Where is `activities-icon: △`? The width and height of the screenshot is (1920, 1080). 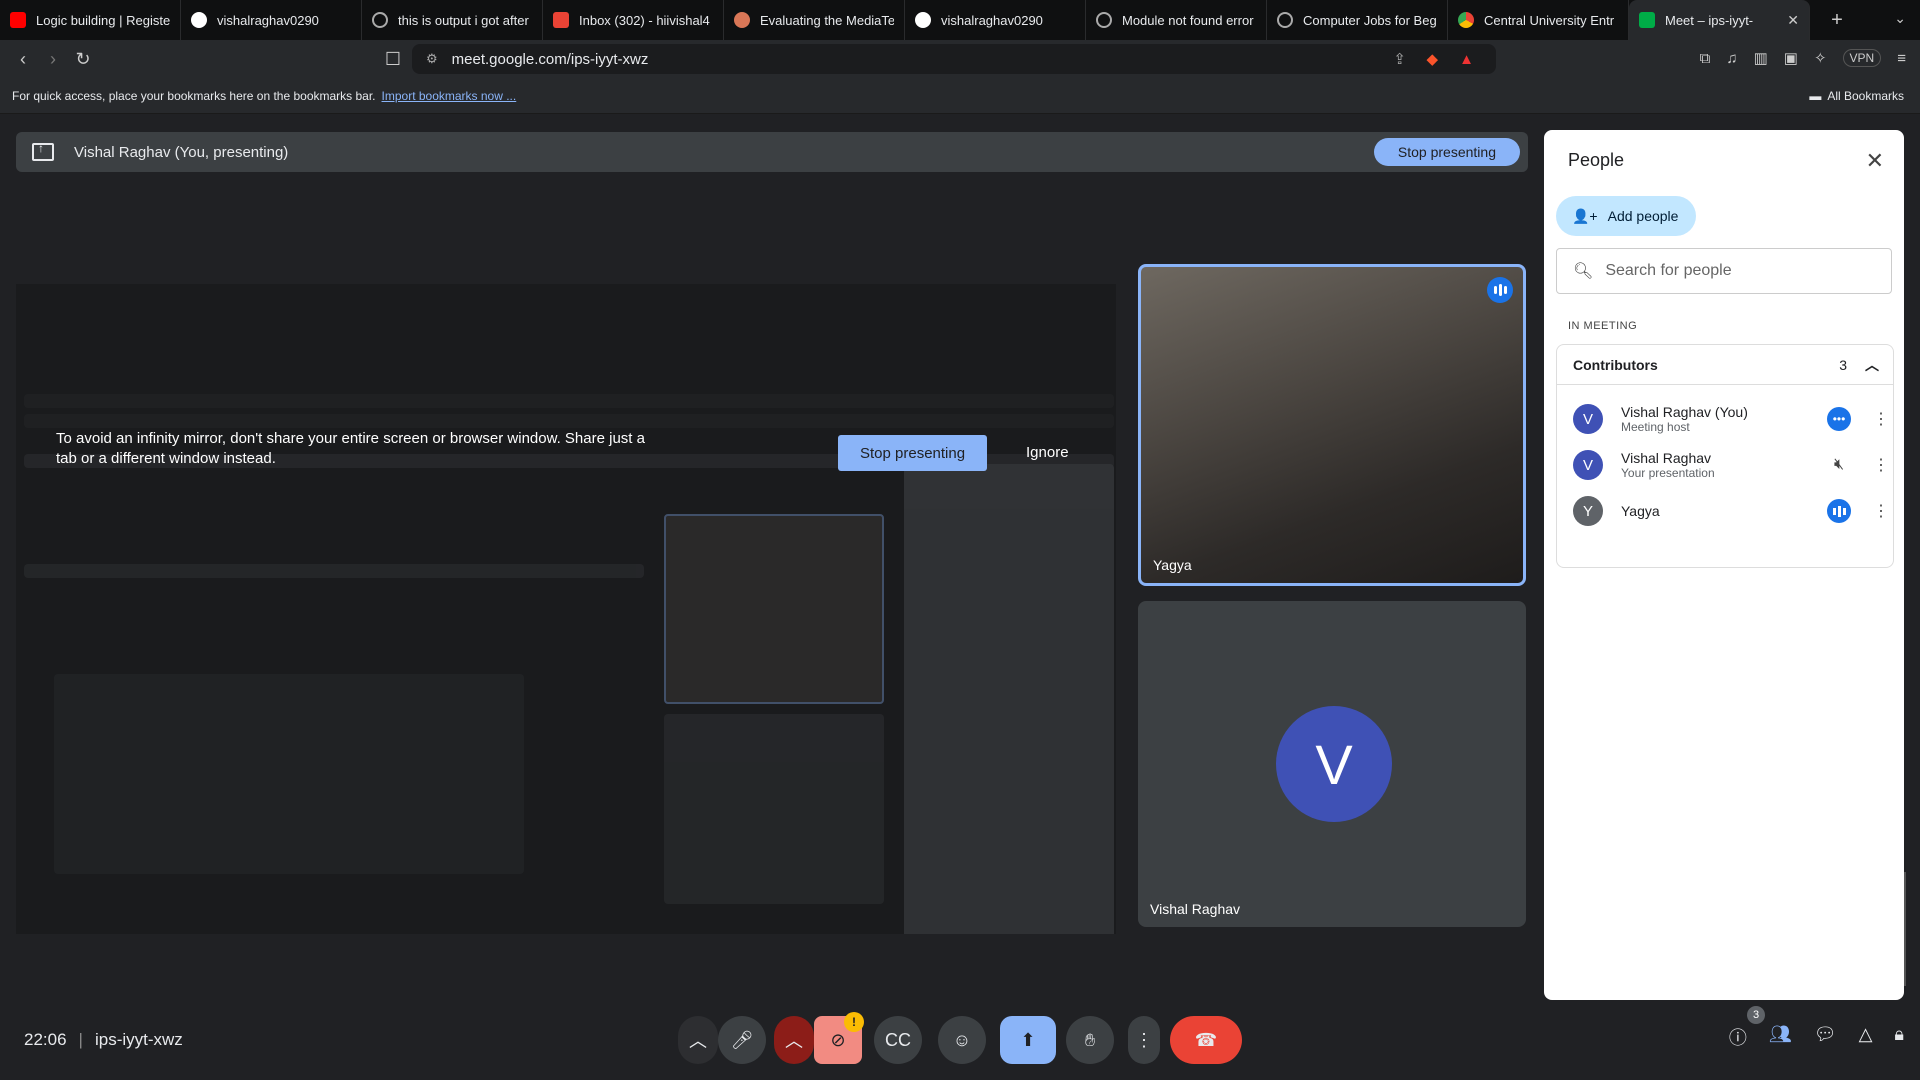
activities-icon: △ is located at coordinates (1866, 1037).